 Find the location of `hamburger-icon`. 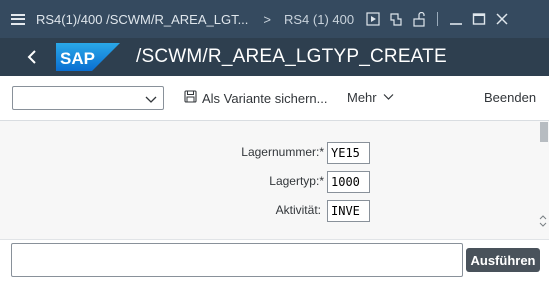

hamburger-icon is located at coordinates (18, 19).